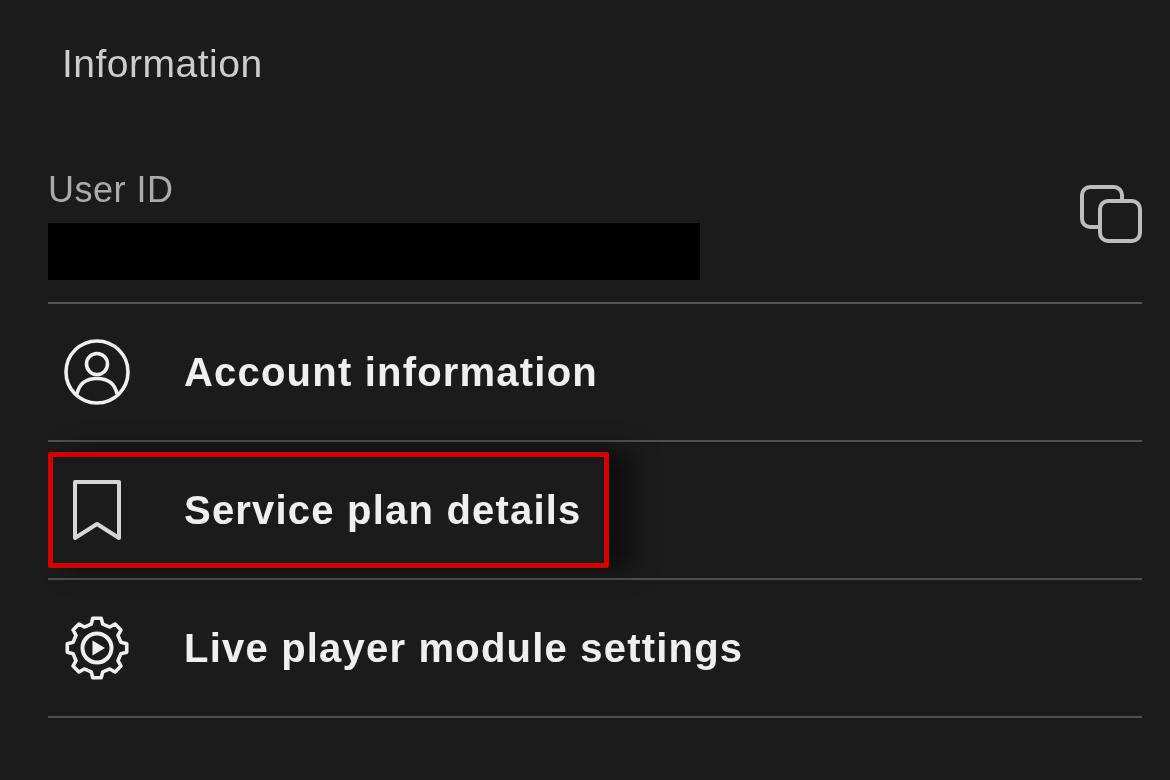 This screenshot has height=780, width=1170. I want to click on menu-item: Service plan details, so click(328, 510).